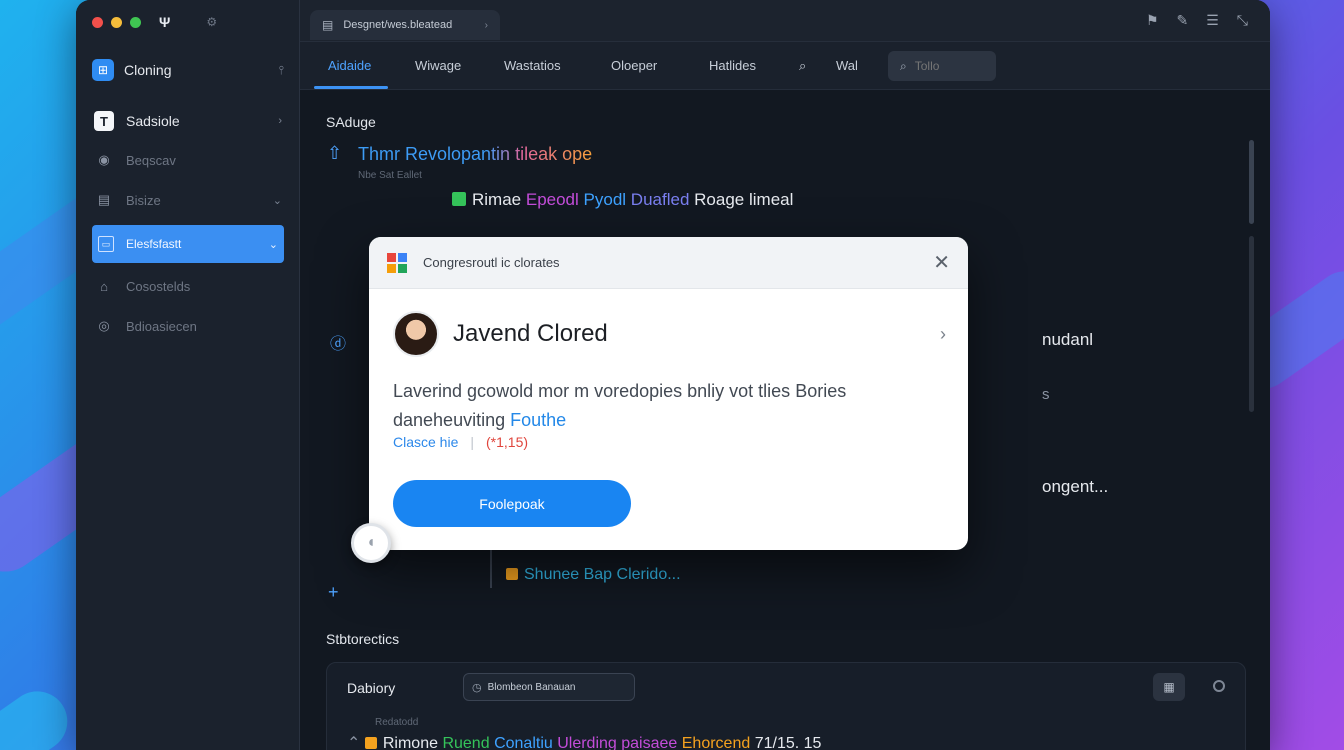 The height and width of the screenshot is (750, 1344). Describe the element at coordinates (634, 65) in the screenshot. I see `tab-oloeper: Oloeper` at that location.